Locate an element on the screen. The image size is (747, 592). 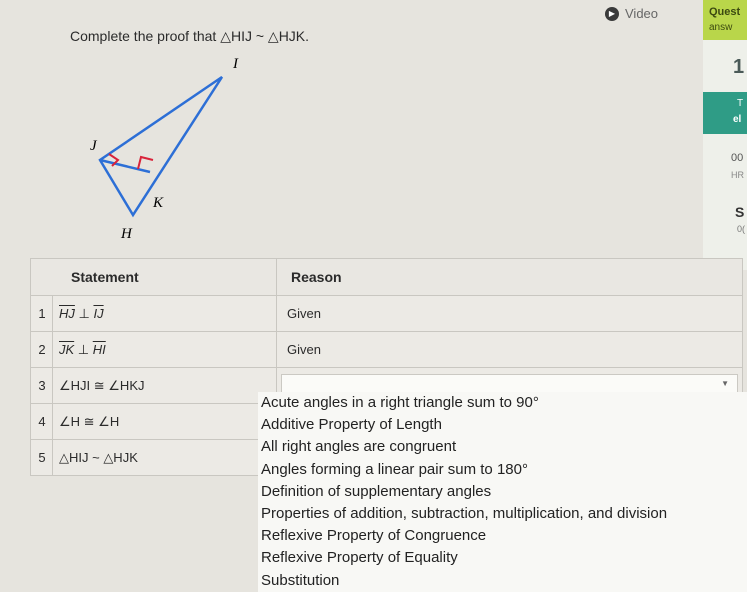
segment-b: HI is located at coordinates (99, 349).